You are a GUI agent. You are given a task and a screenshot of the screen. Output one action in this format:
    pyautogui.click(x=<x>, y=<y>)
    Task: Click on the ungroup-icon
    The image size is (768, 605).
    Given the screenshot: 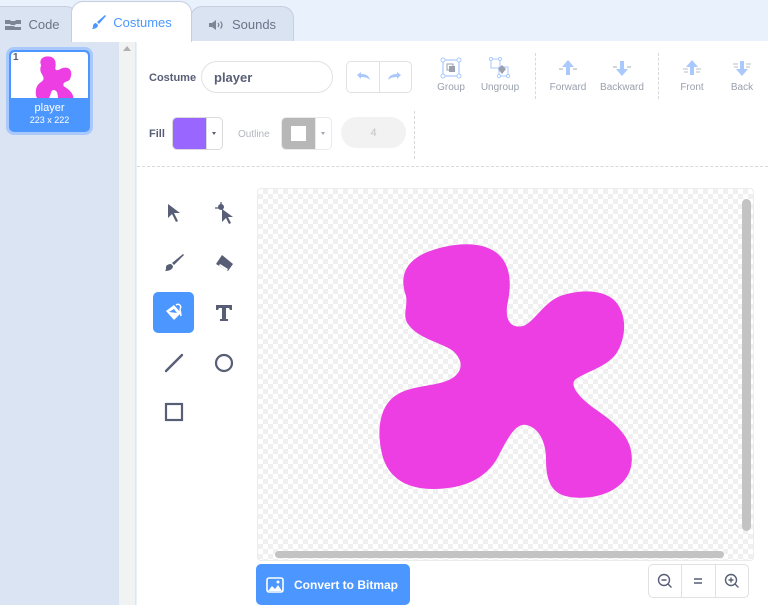 What is the action you would take?
    pyautogui.click(x=500, y=68)
    